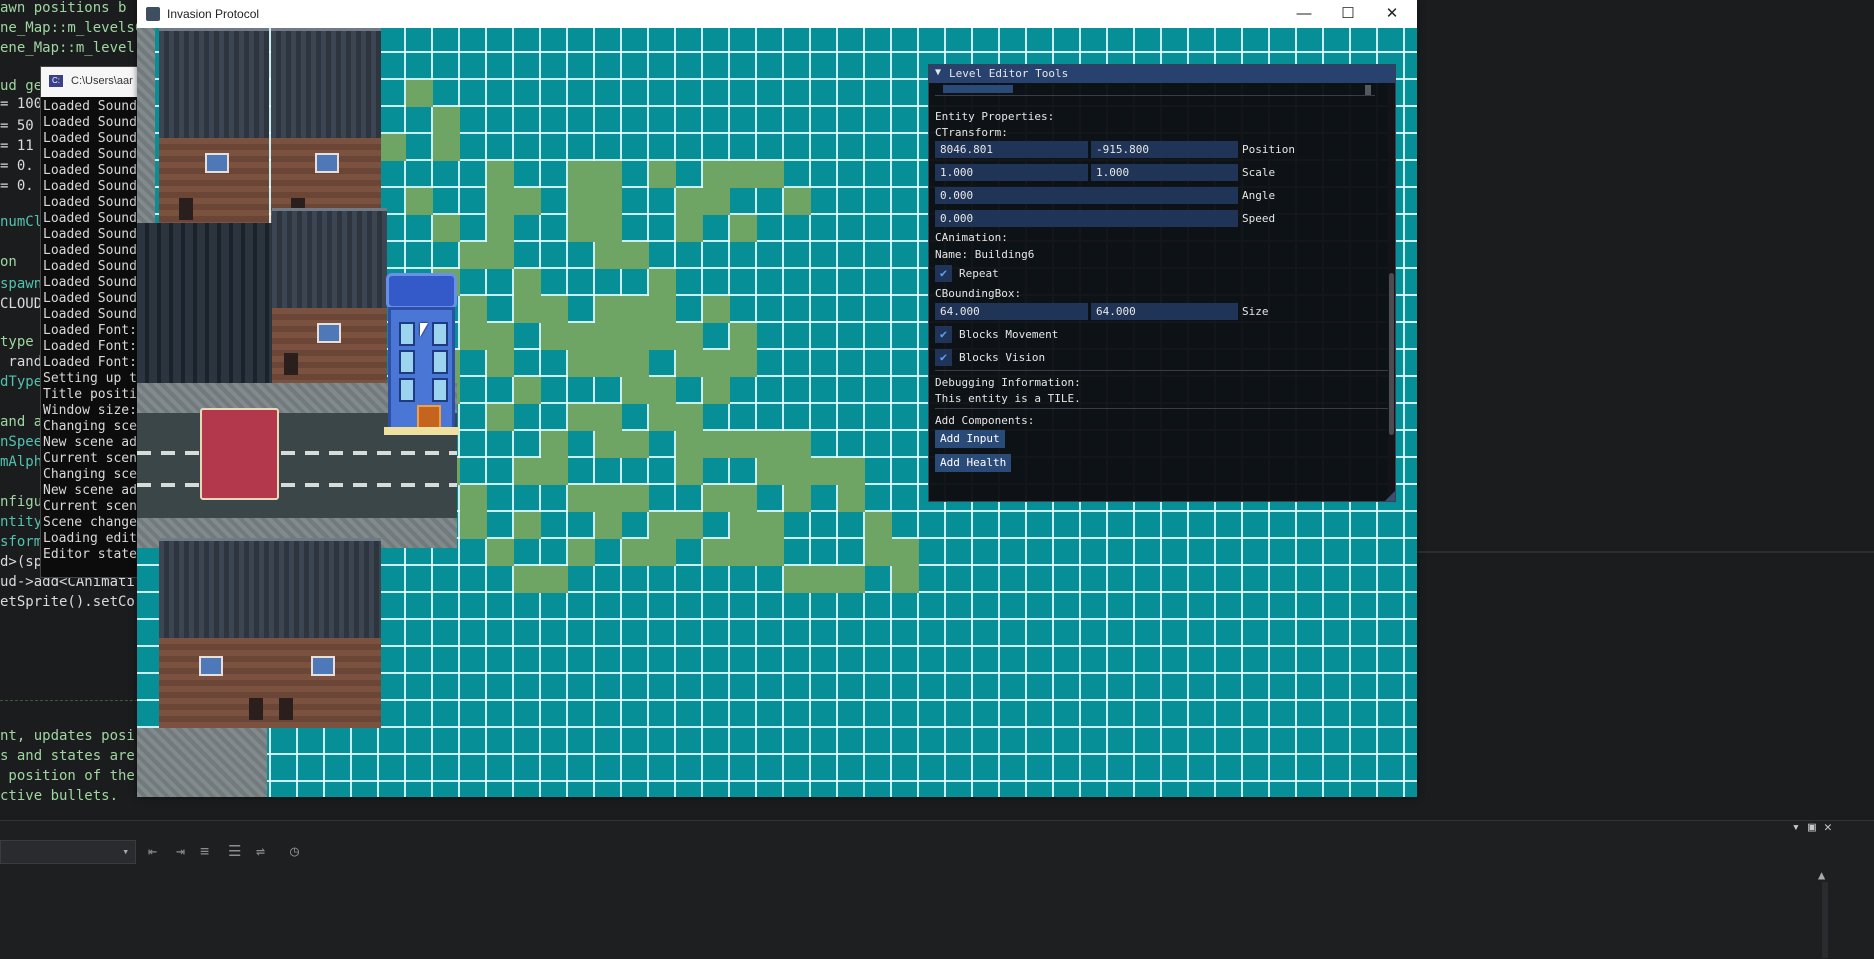 The width and height of the screenshot is (1874, 959). What do you see at coordinates (1155, 90) in the screenshot?
I see `entity-list-scroll` at bounding box center [1155, 90].